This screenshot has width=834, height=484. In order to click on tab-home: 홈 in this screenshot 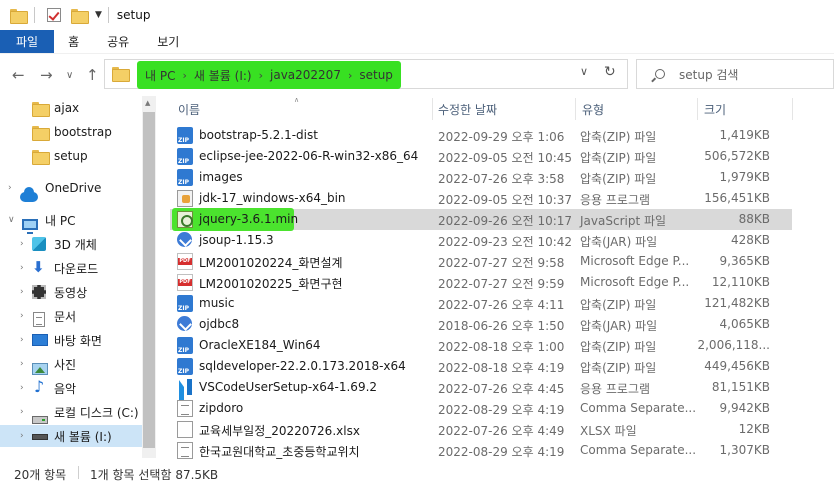, I will do `click(73, 41)`.